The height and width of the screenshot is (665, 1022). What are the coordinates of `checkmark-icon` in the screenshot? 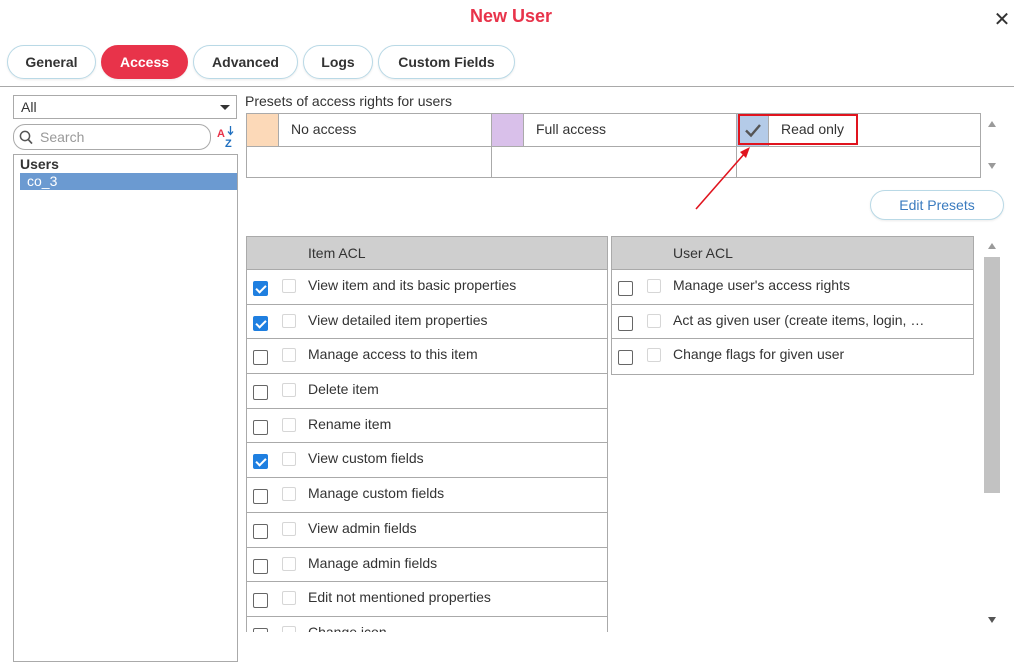 It's located at (753, 131).